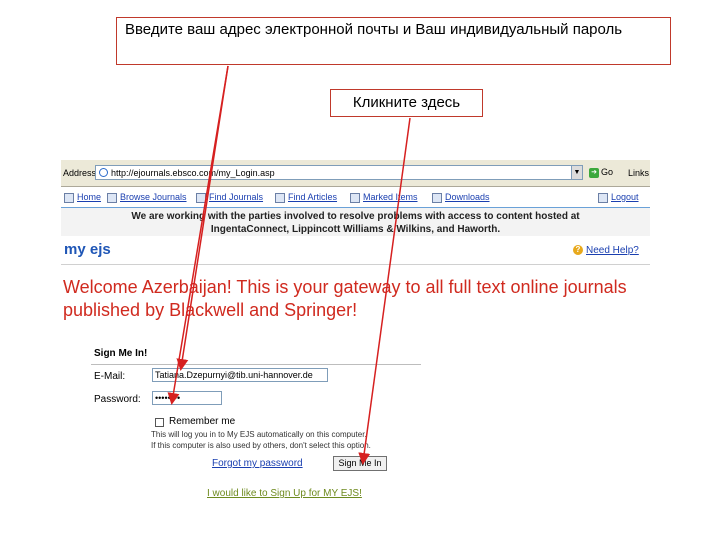 The width and height of the screenshot is (720, 540). What do you see at coordinates (612, 250) in the screenshot?
I see `help-label: Need Help?` at bounding box center [612, 250].